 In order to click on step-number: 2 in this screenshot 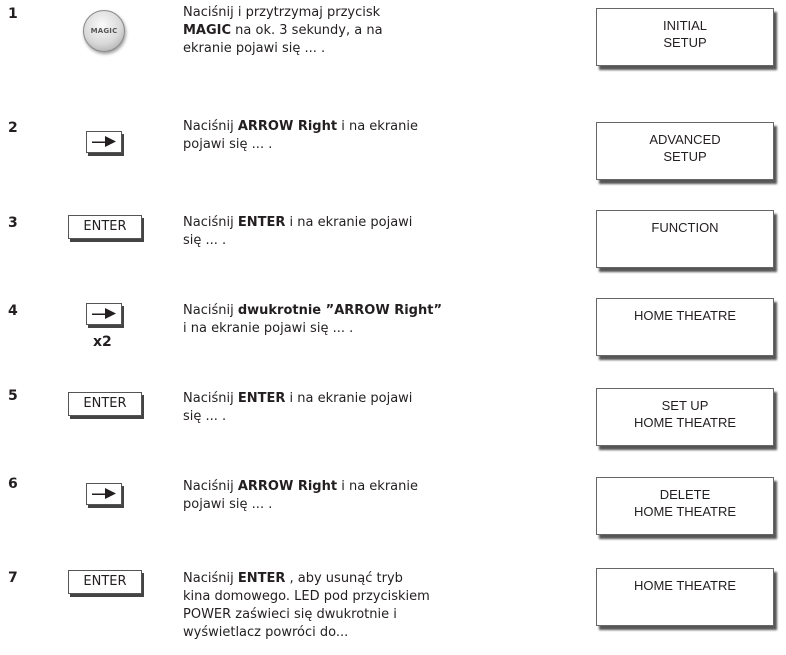, I will do `click(13, 128)`.